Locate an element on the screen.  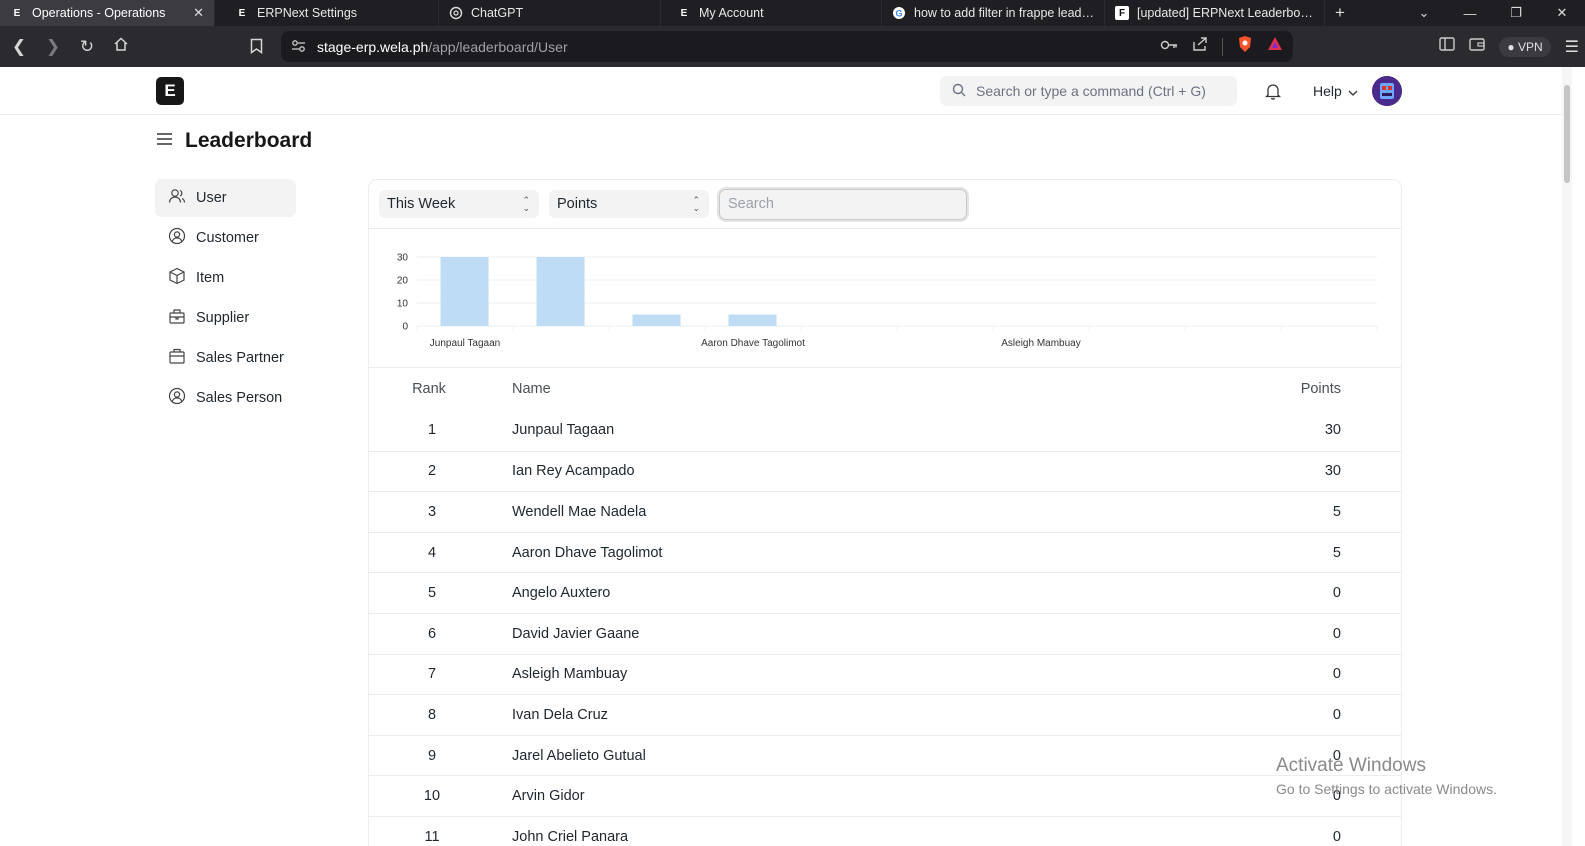
table-row: 4 Aaron Dhave Tagolimot 5 is located at coordinates (885, 552).